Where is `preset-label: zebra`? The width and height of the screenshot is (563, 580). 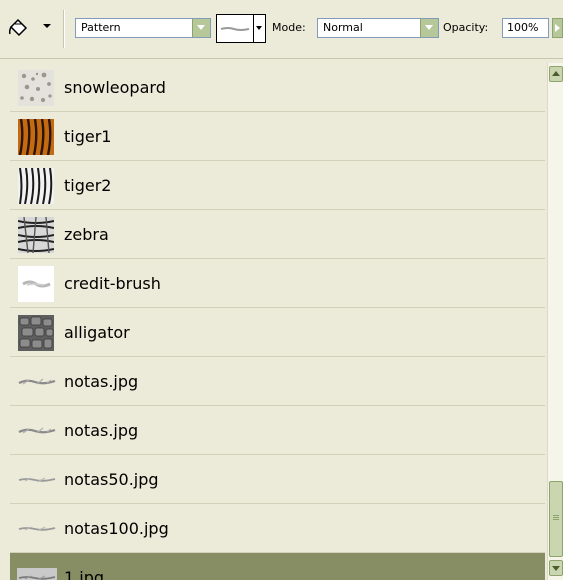 preset-label: zebra is located at coordinates (86, 234).